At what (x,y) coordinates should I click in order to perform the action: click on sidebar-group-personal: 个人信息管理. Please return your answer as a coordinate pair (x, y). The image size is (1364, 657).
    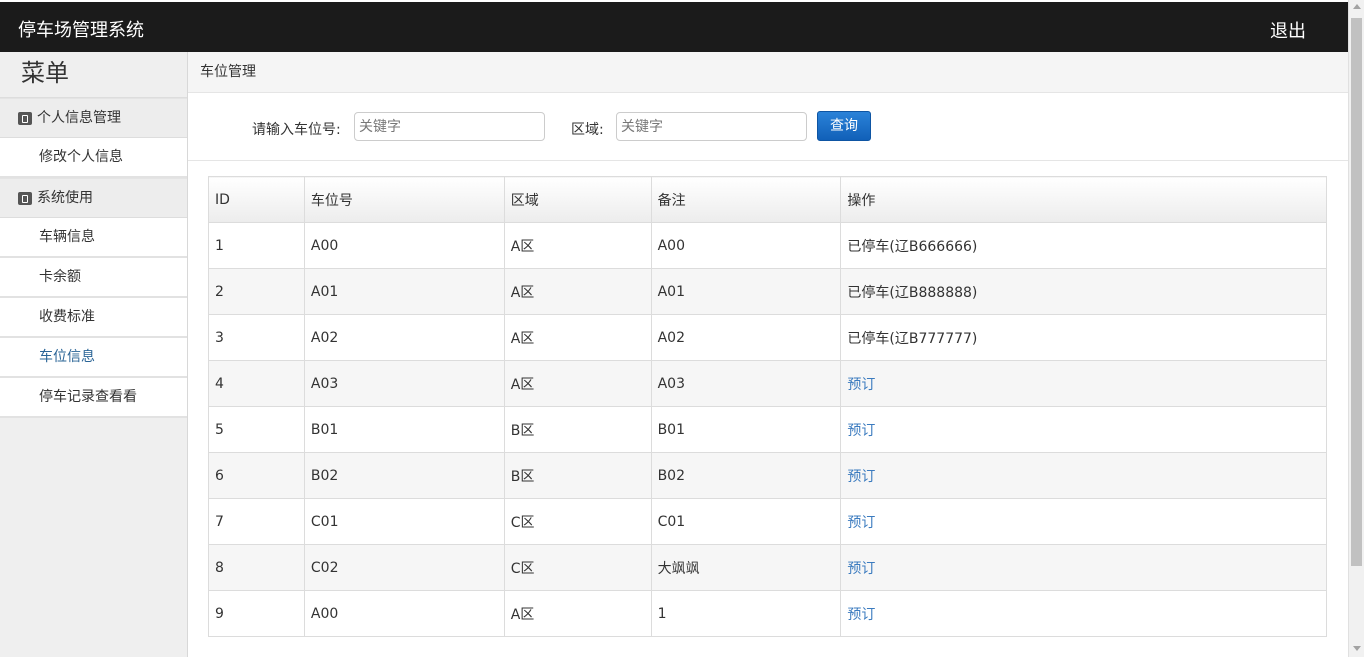
    Looking at the image, I should click on (93, 118).